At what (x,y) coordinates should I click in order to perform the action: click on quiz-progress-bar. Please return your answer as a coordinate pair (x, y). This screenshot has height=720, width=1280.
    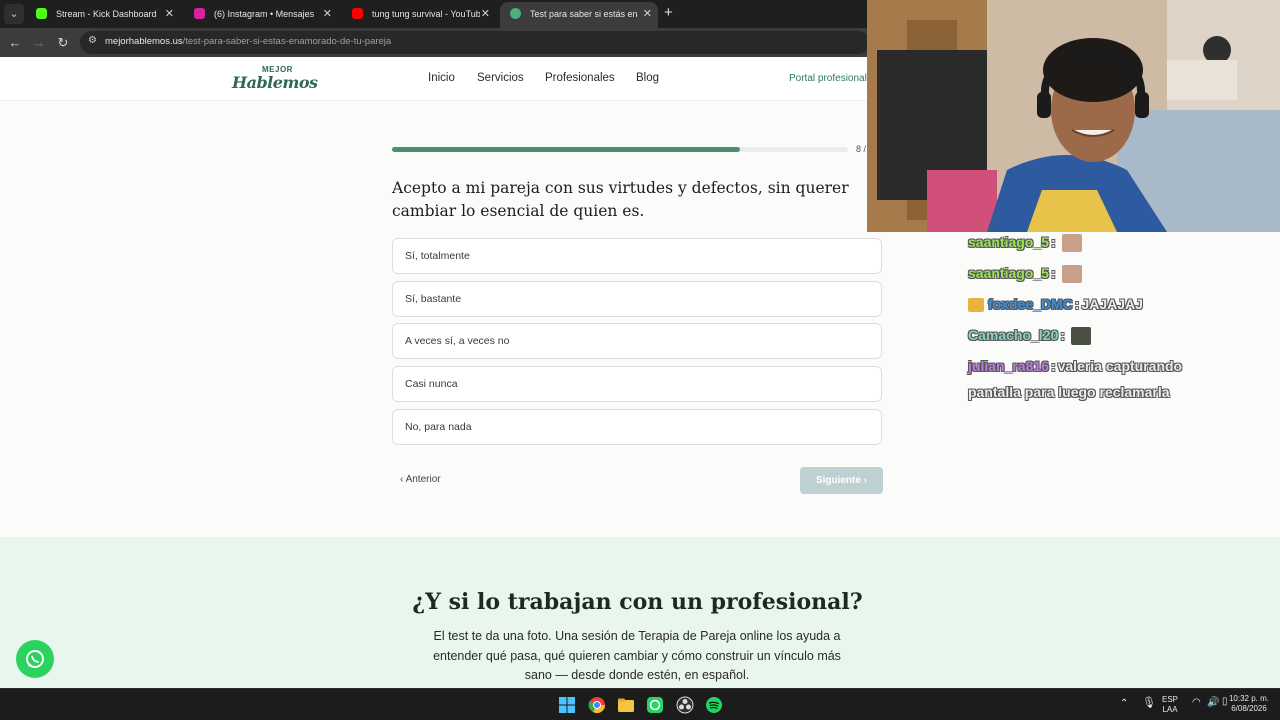
    Looking at the image, I should click on (620, 149).